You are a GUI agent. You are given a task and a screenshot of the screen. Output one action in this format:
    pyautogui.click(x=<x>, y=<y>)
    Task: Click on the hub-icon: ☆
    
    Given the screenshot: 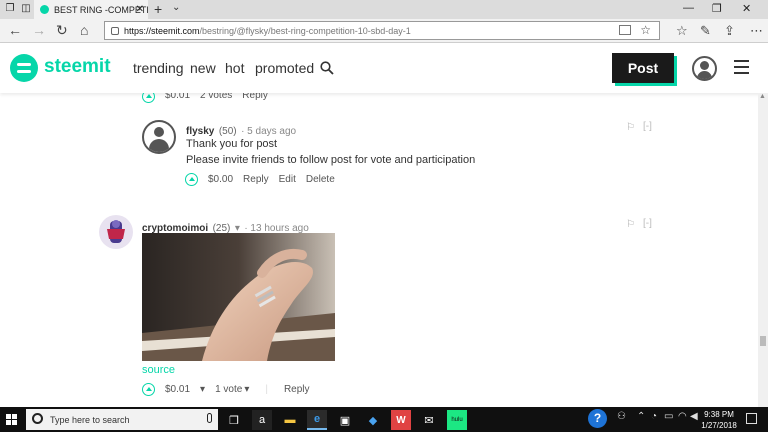 What is the action you would take?
    pyautogui.click(x=682, y=31)
    